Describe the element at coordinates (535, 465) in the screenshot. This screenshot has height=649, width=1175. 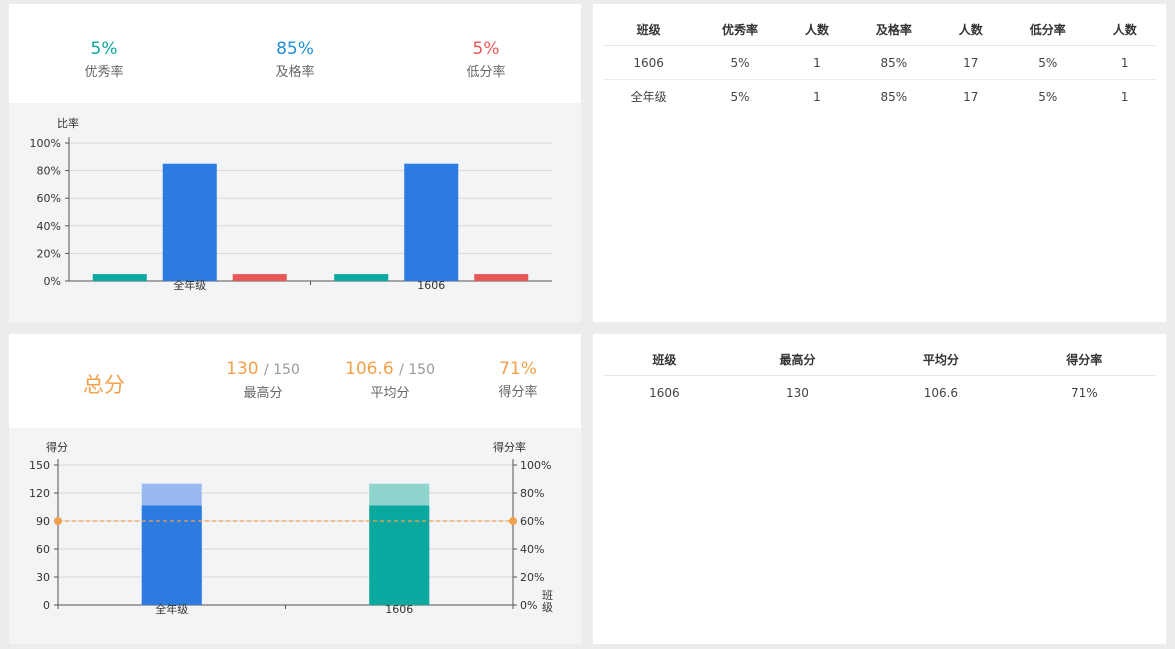
I see `y-right-tick-label: 100%` at that location.